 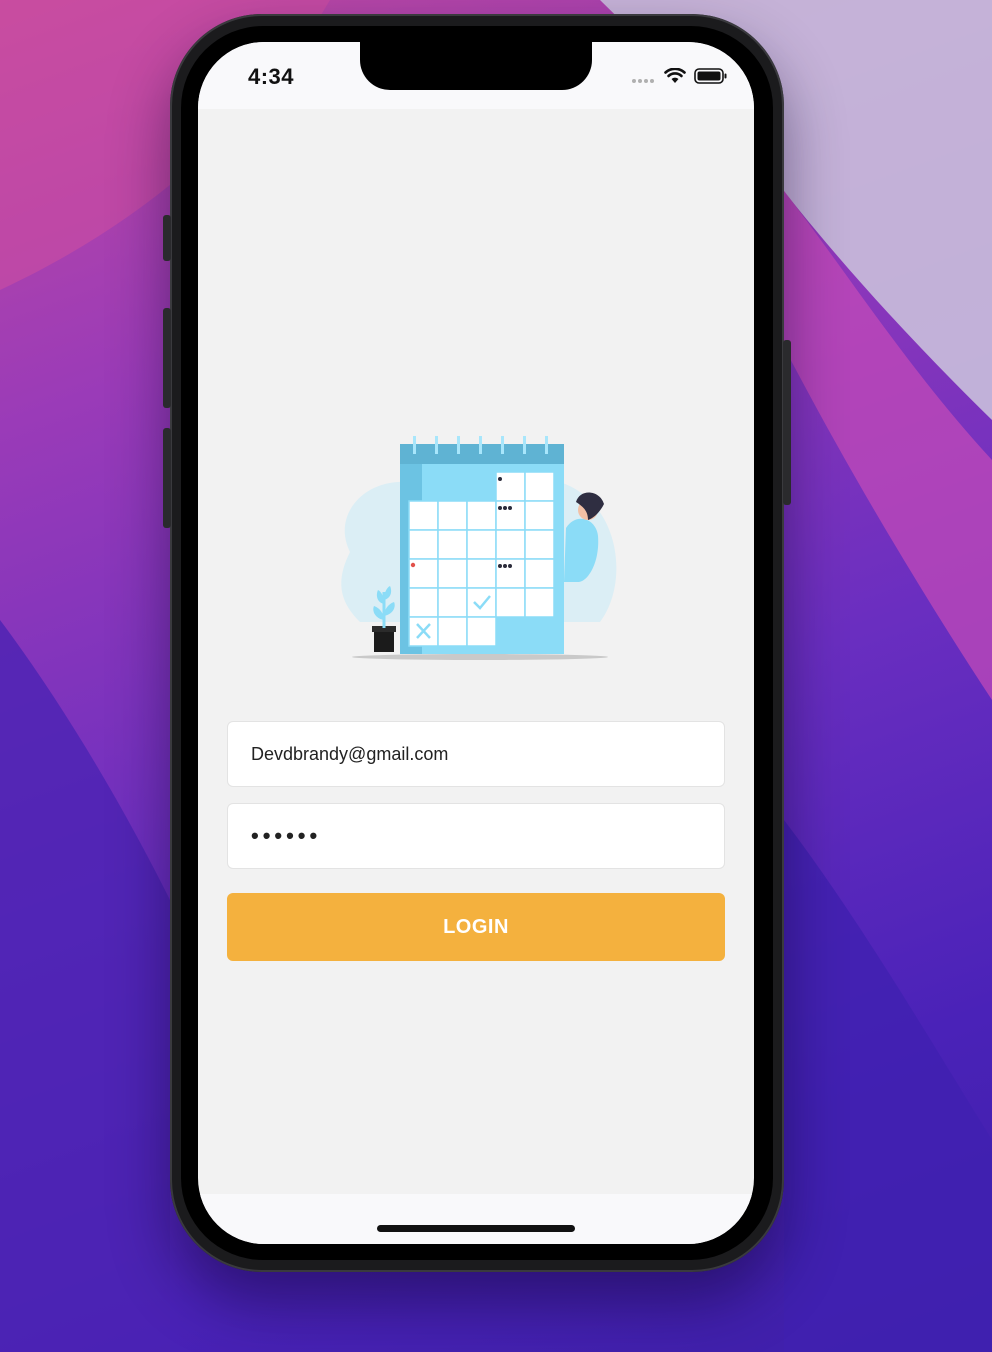 What do you see at coordinates (476, 754) in the screenshot?
I see `email-field: Devdbrandy@gmail.com` at bounding box center [476, 754].